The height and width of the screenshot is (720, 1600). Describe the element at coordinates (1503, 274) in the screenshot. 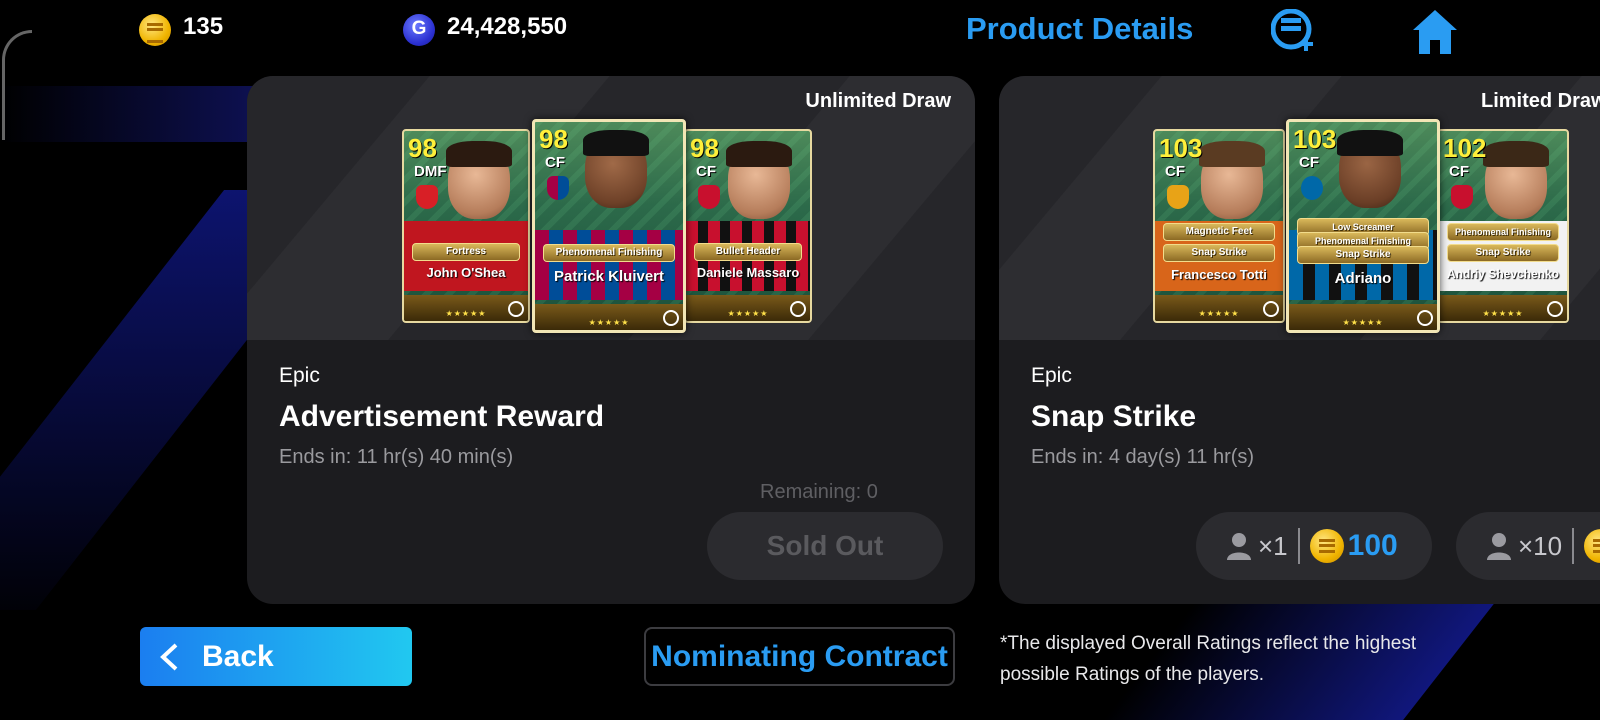

I see `player-name: Andriy Shevchenko` at that location.